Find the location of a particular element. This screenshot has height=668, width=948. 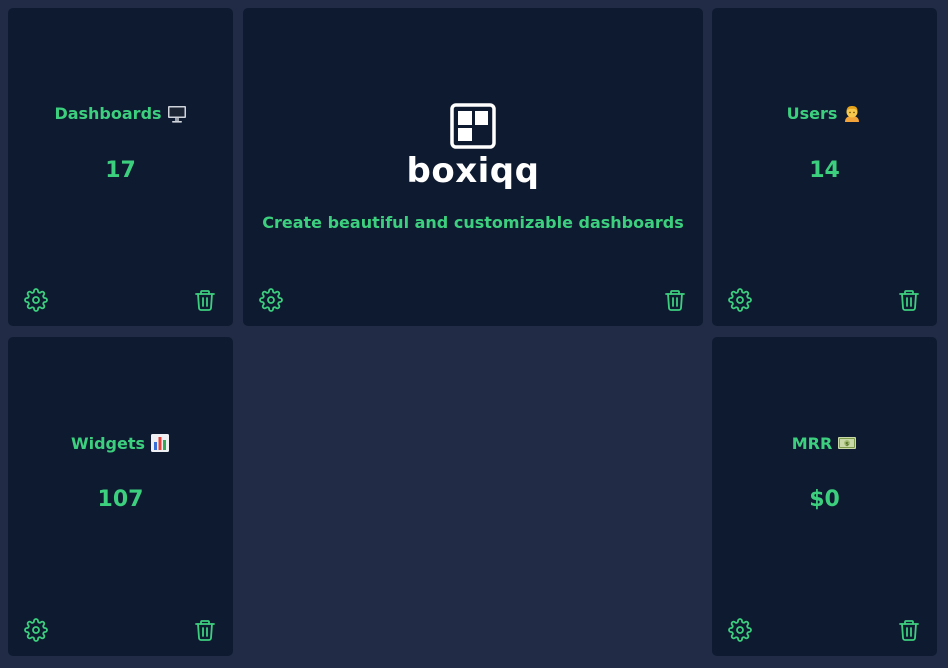

card-title: Users is located at coordinates (825, 114).